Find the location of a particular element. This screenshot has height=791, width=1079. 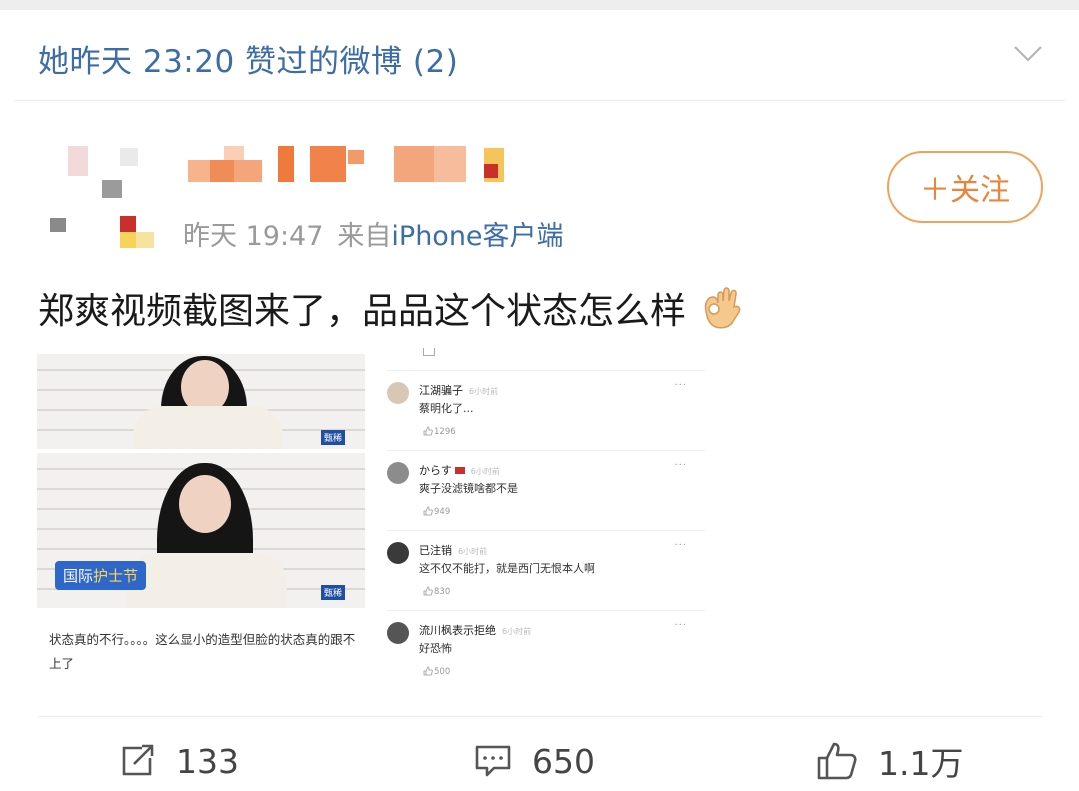

caption-text: 状态真的不行。。。。这么显小的造型但脸的状态真的跟不上了 is located at coordinates (202, 651).